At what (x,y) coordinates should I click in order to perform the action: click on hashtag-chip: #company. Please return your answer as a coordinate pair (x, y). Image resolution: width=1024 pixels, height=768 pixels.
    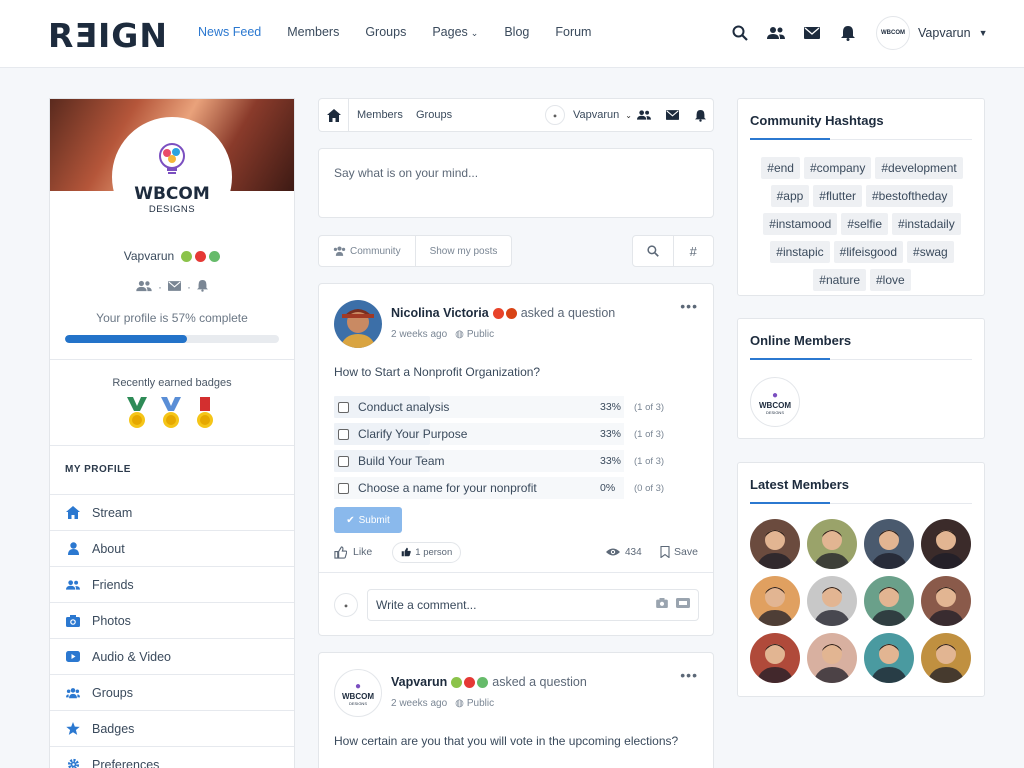
    Looking at the image, I should click on (837, 168).